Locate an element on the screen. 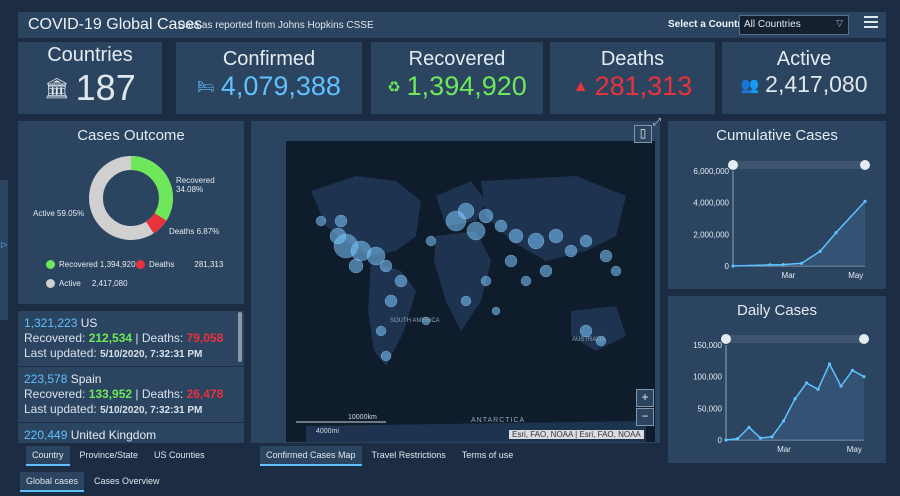 The image size is (900, 496). x-tick-label: May is located at coordinates (854, 449).